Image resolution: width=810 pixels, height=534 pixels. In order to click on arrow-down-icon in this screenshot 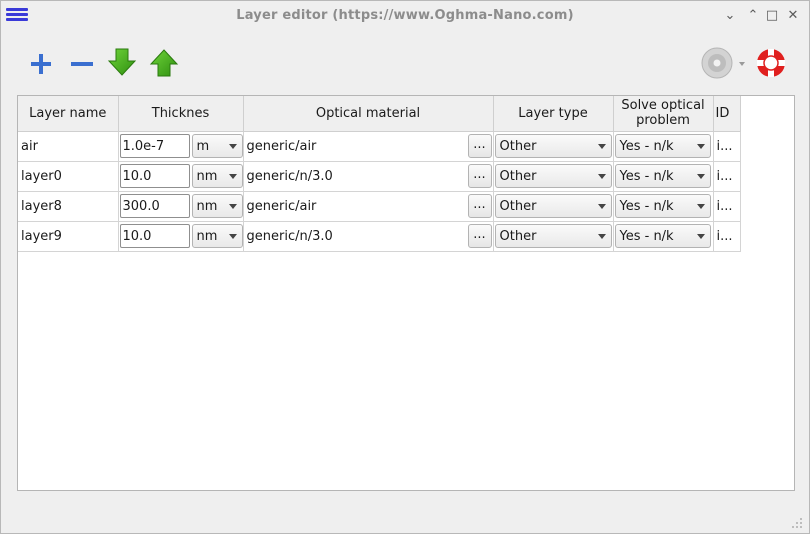, I will do `click(122, 62)`.